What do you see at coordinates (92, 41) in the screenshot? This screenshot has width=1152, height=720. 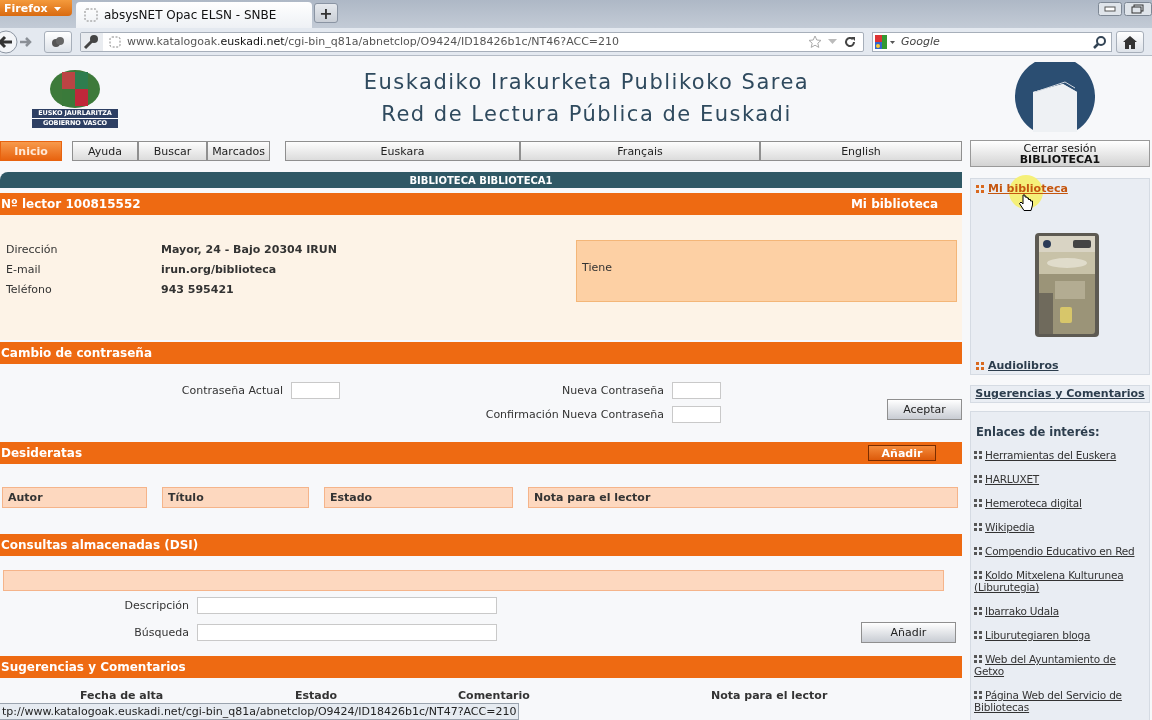 I see `key-icon` at bounding box center [92, 41].